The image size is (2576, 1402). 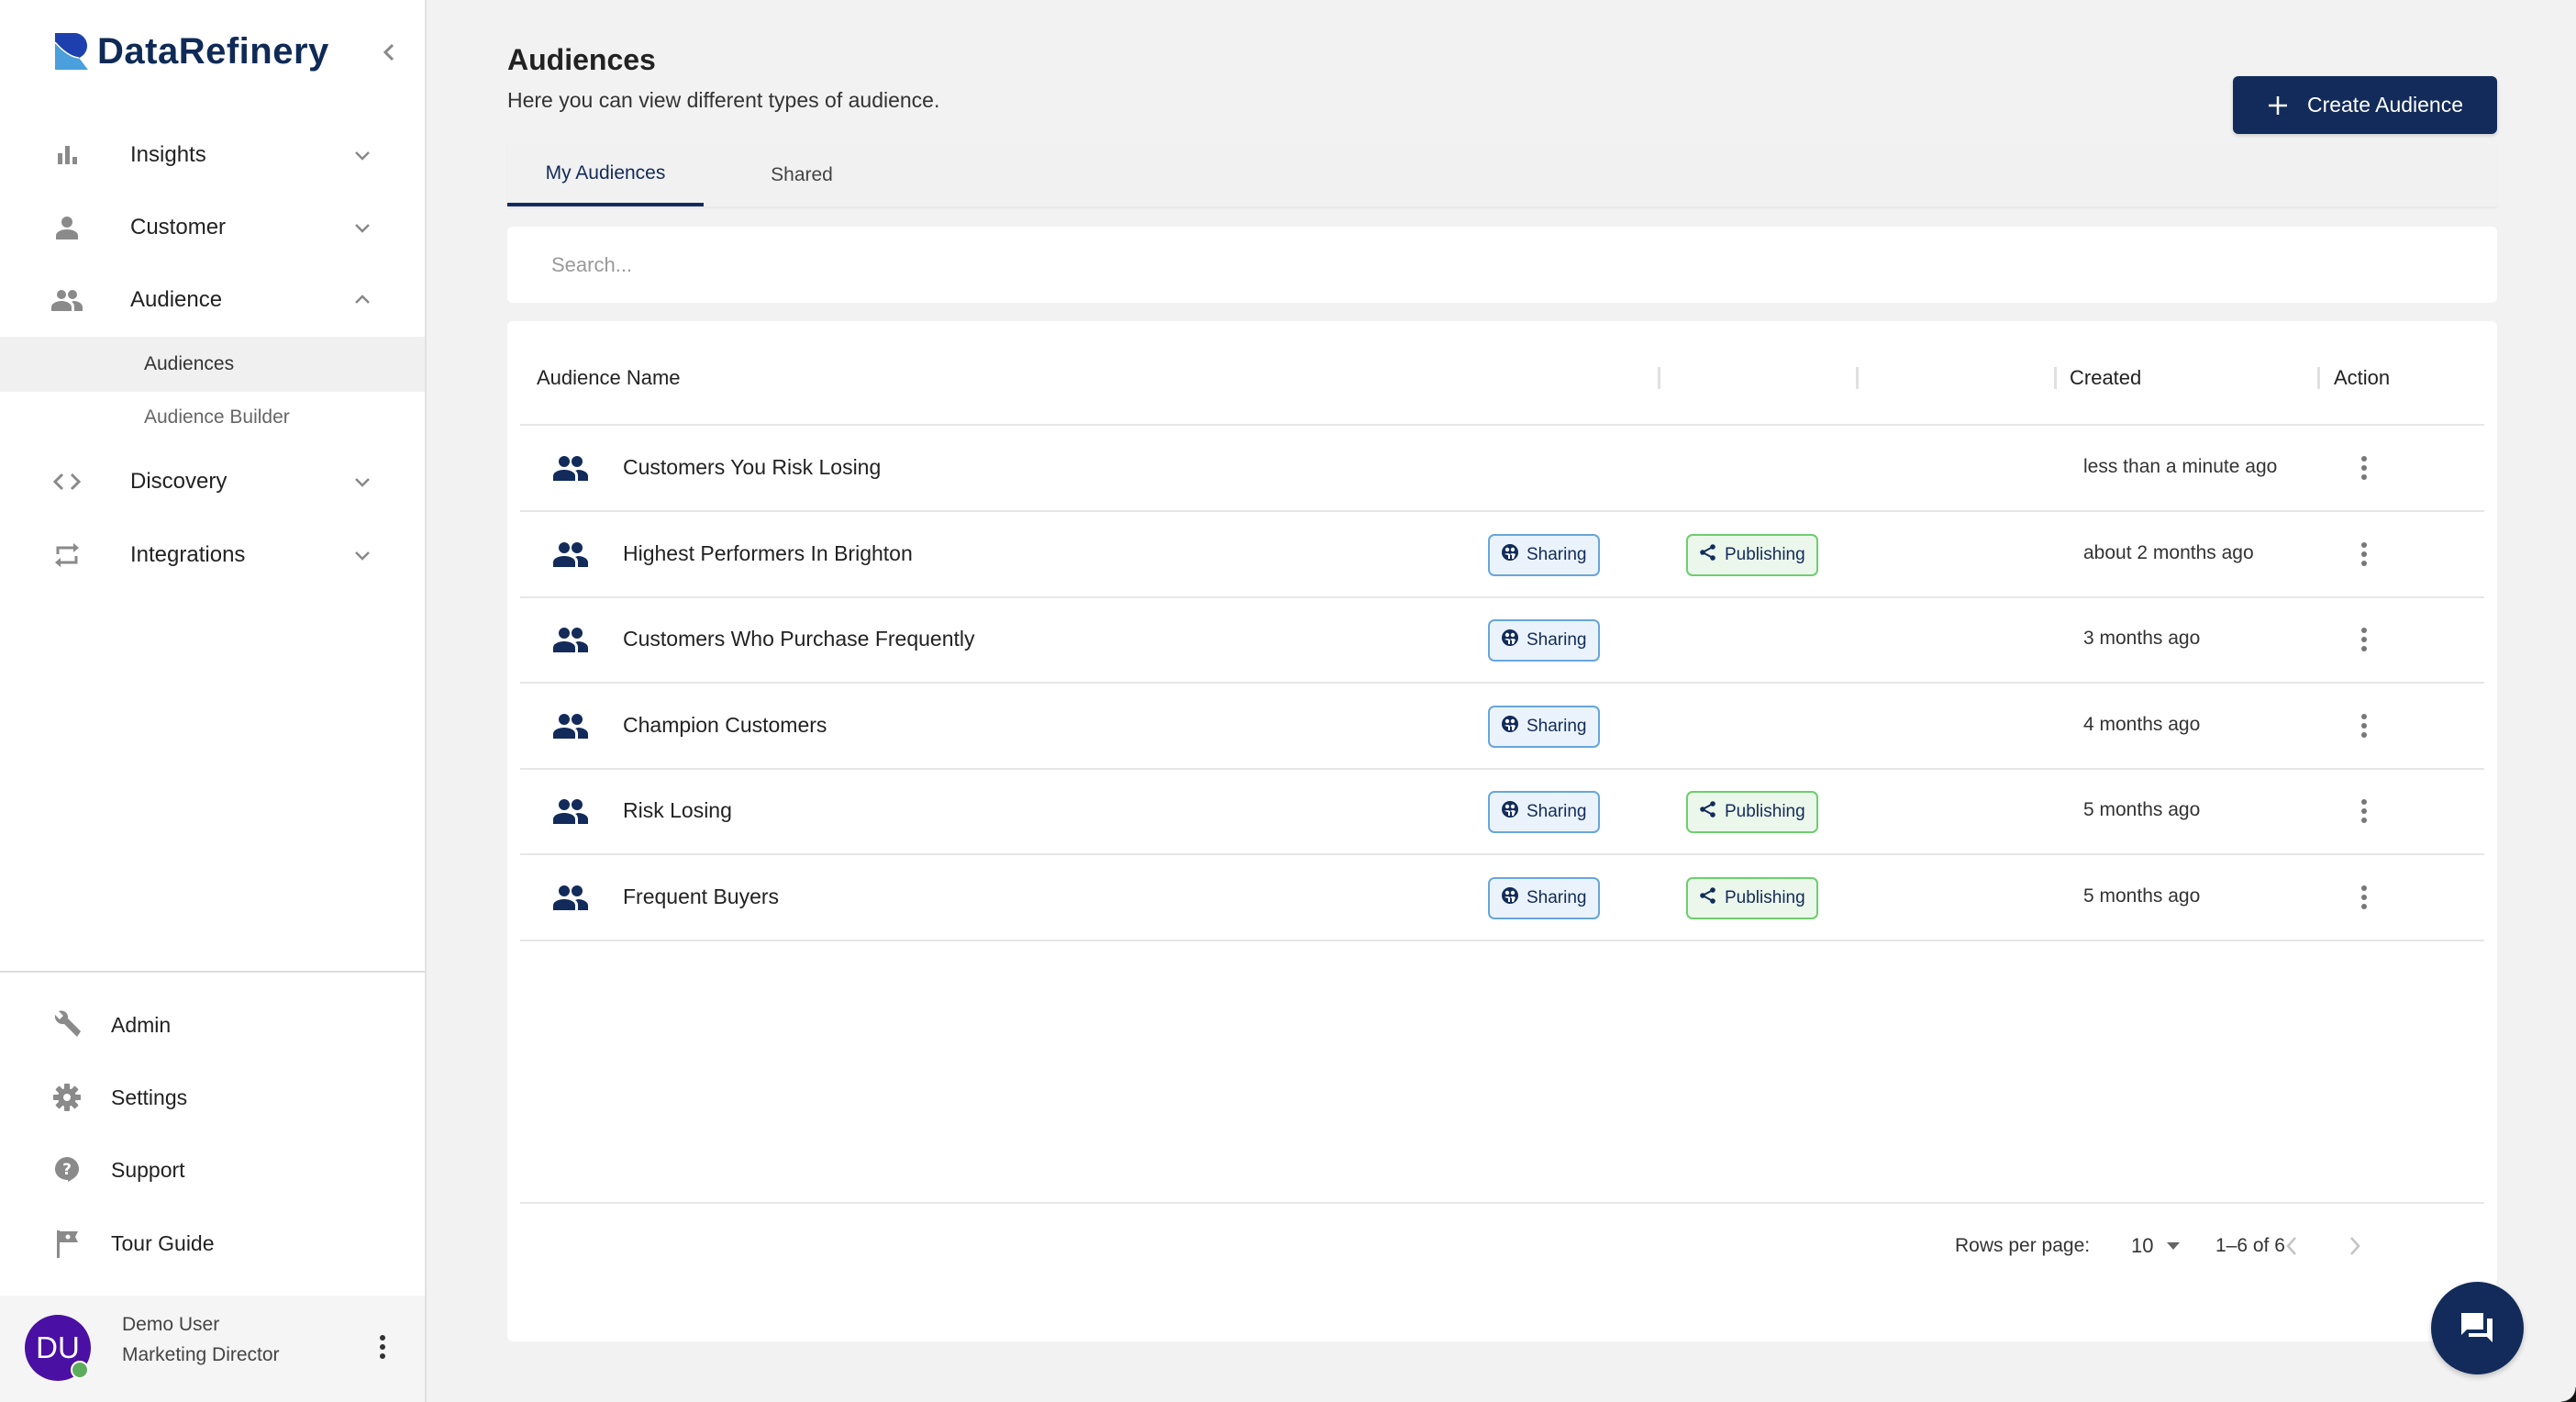 What do you see at coordinates (212, 1024) in the screenshot?
I see `sidebar-item-admin: Admin` at bounding box center [212, 1024].